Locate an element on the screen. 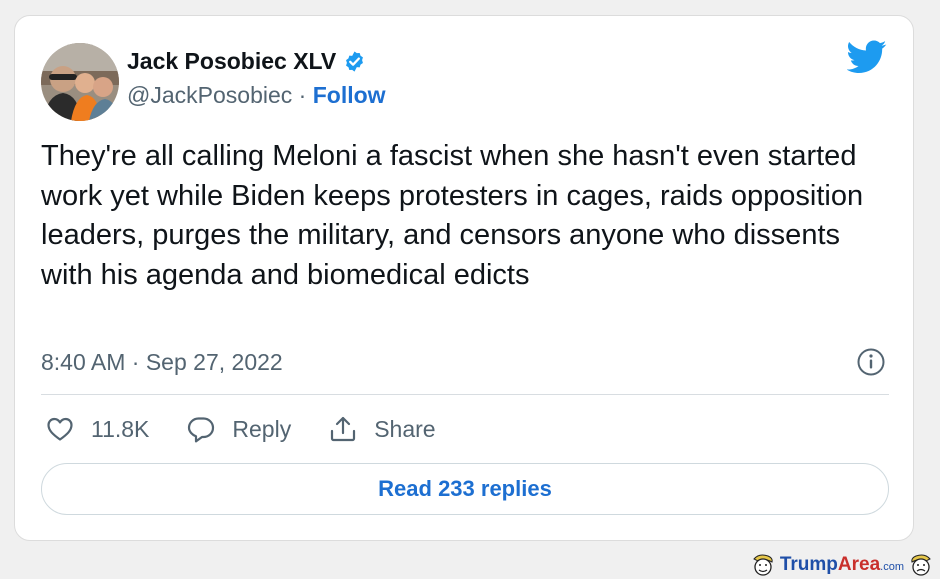  tweet-timestamp: 8:40 AM · Sep 27, 2022 is located at coordinates (162, 362).